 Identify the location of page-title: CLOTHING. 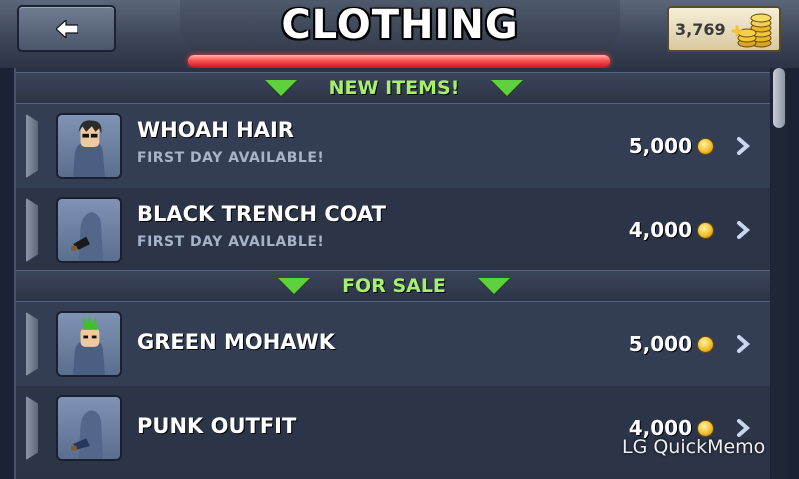
(400, 25).